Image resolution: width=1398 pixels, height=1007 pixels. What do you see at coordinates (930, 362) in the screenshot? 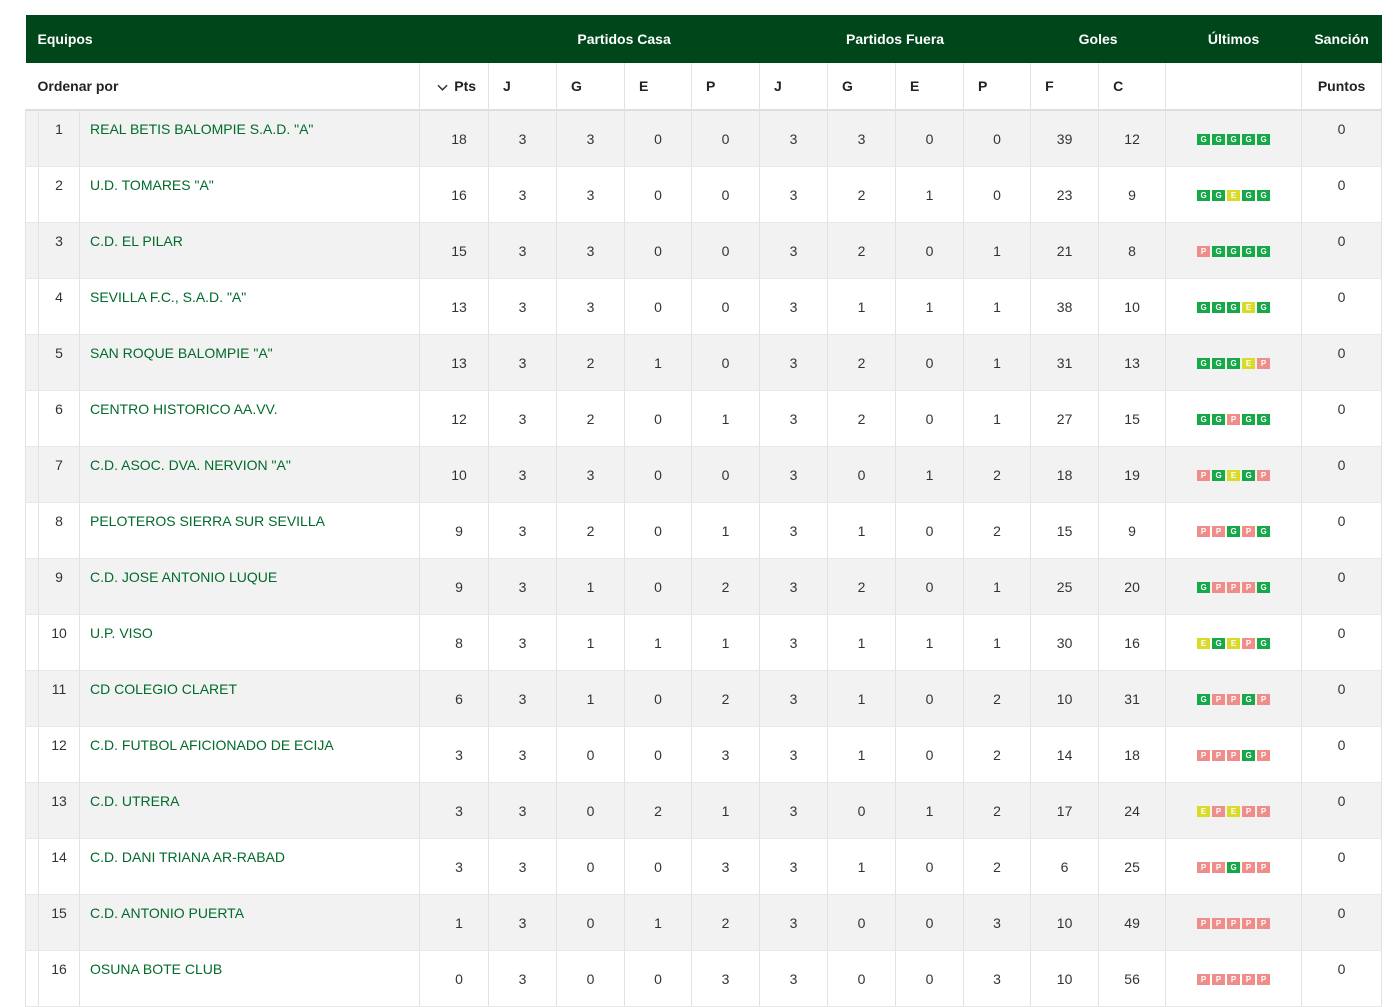
I see `away-e-cell: 0` at bounding box center [930, 362].